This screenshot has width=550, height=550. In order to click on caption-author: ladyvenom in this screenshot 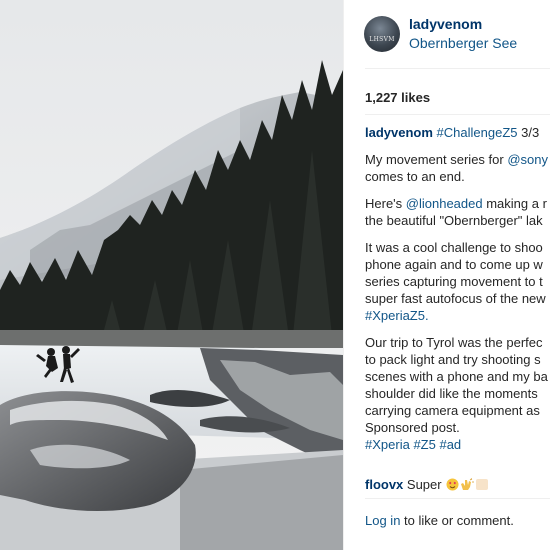, I will do `click(399, 132)`.